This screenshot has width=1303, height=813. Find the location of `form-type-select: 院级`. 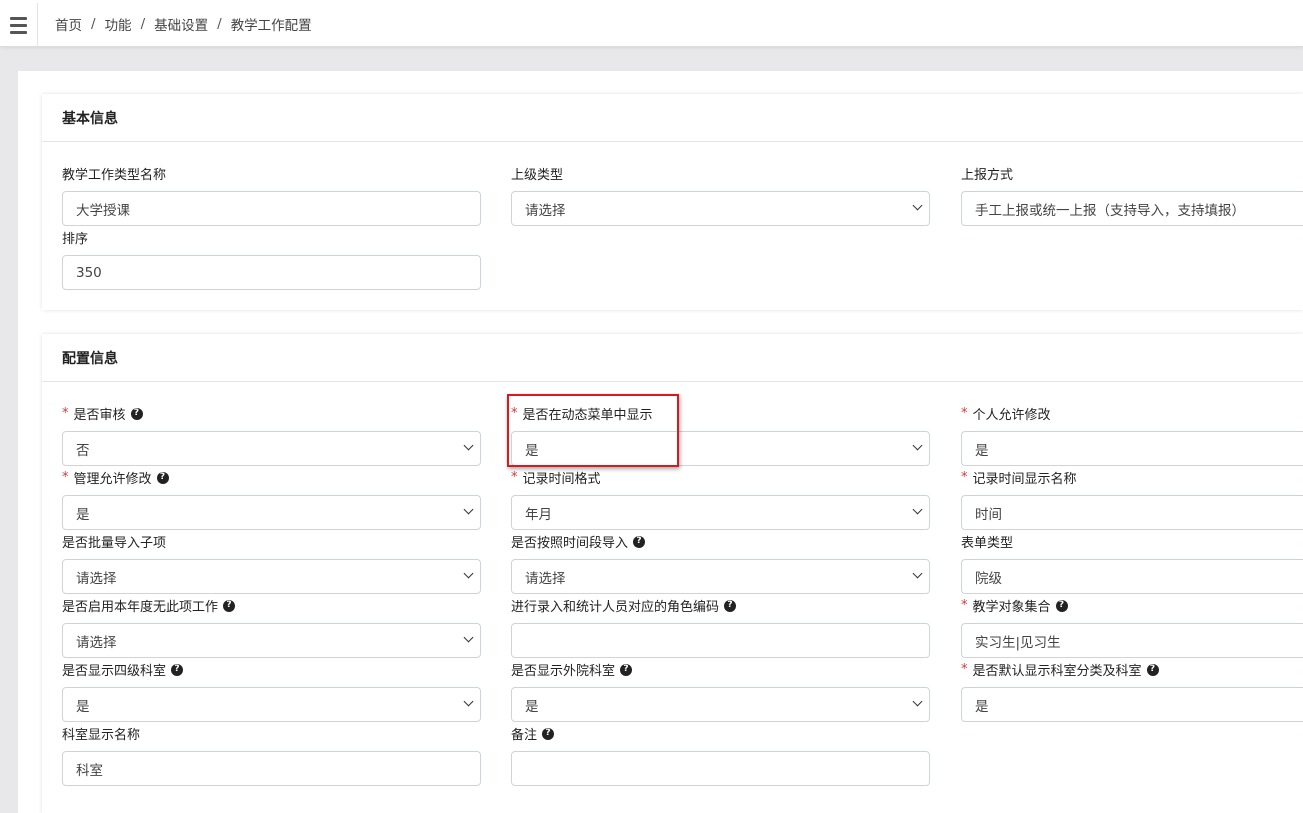

form-type-select: 院级 is located at coordinates (1132, 576).